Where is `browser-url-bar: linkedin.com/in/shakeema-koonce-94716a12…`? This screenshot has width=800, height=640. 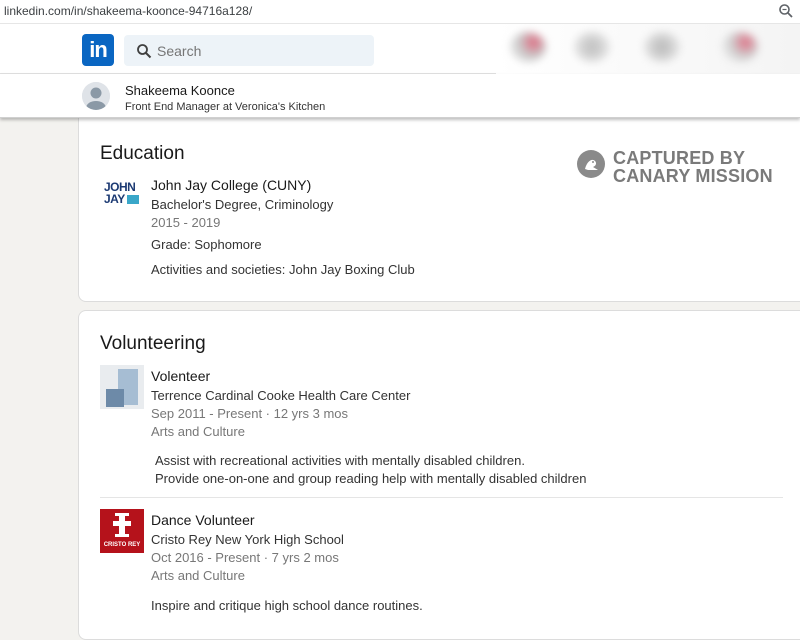 browser-url-bar: linkedin.com/in/shakeema-koonce-94716a12… is located at coordinates (400, 12).